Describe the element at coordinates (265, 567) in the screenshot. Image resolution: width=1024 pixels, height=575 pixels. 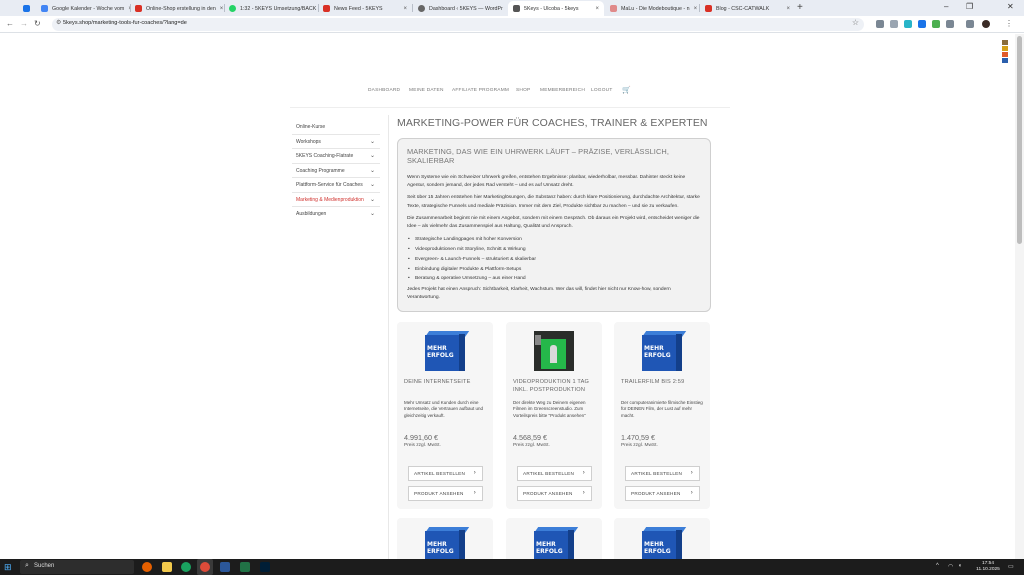
I see `photoshop-icon` at that location.